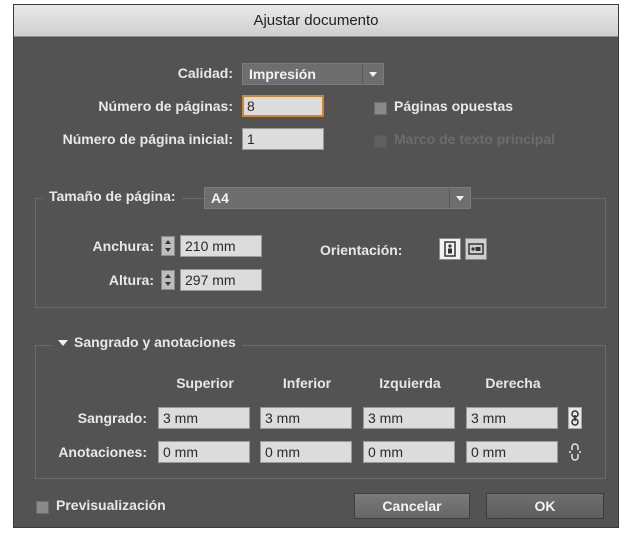 The image size is (632, 533). What do you see at coordinates (380, 141) in the screenshot?
I see `master-text-frame-checkbox` at bounding box center [380, 141].